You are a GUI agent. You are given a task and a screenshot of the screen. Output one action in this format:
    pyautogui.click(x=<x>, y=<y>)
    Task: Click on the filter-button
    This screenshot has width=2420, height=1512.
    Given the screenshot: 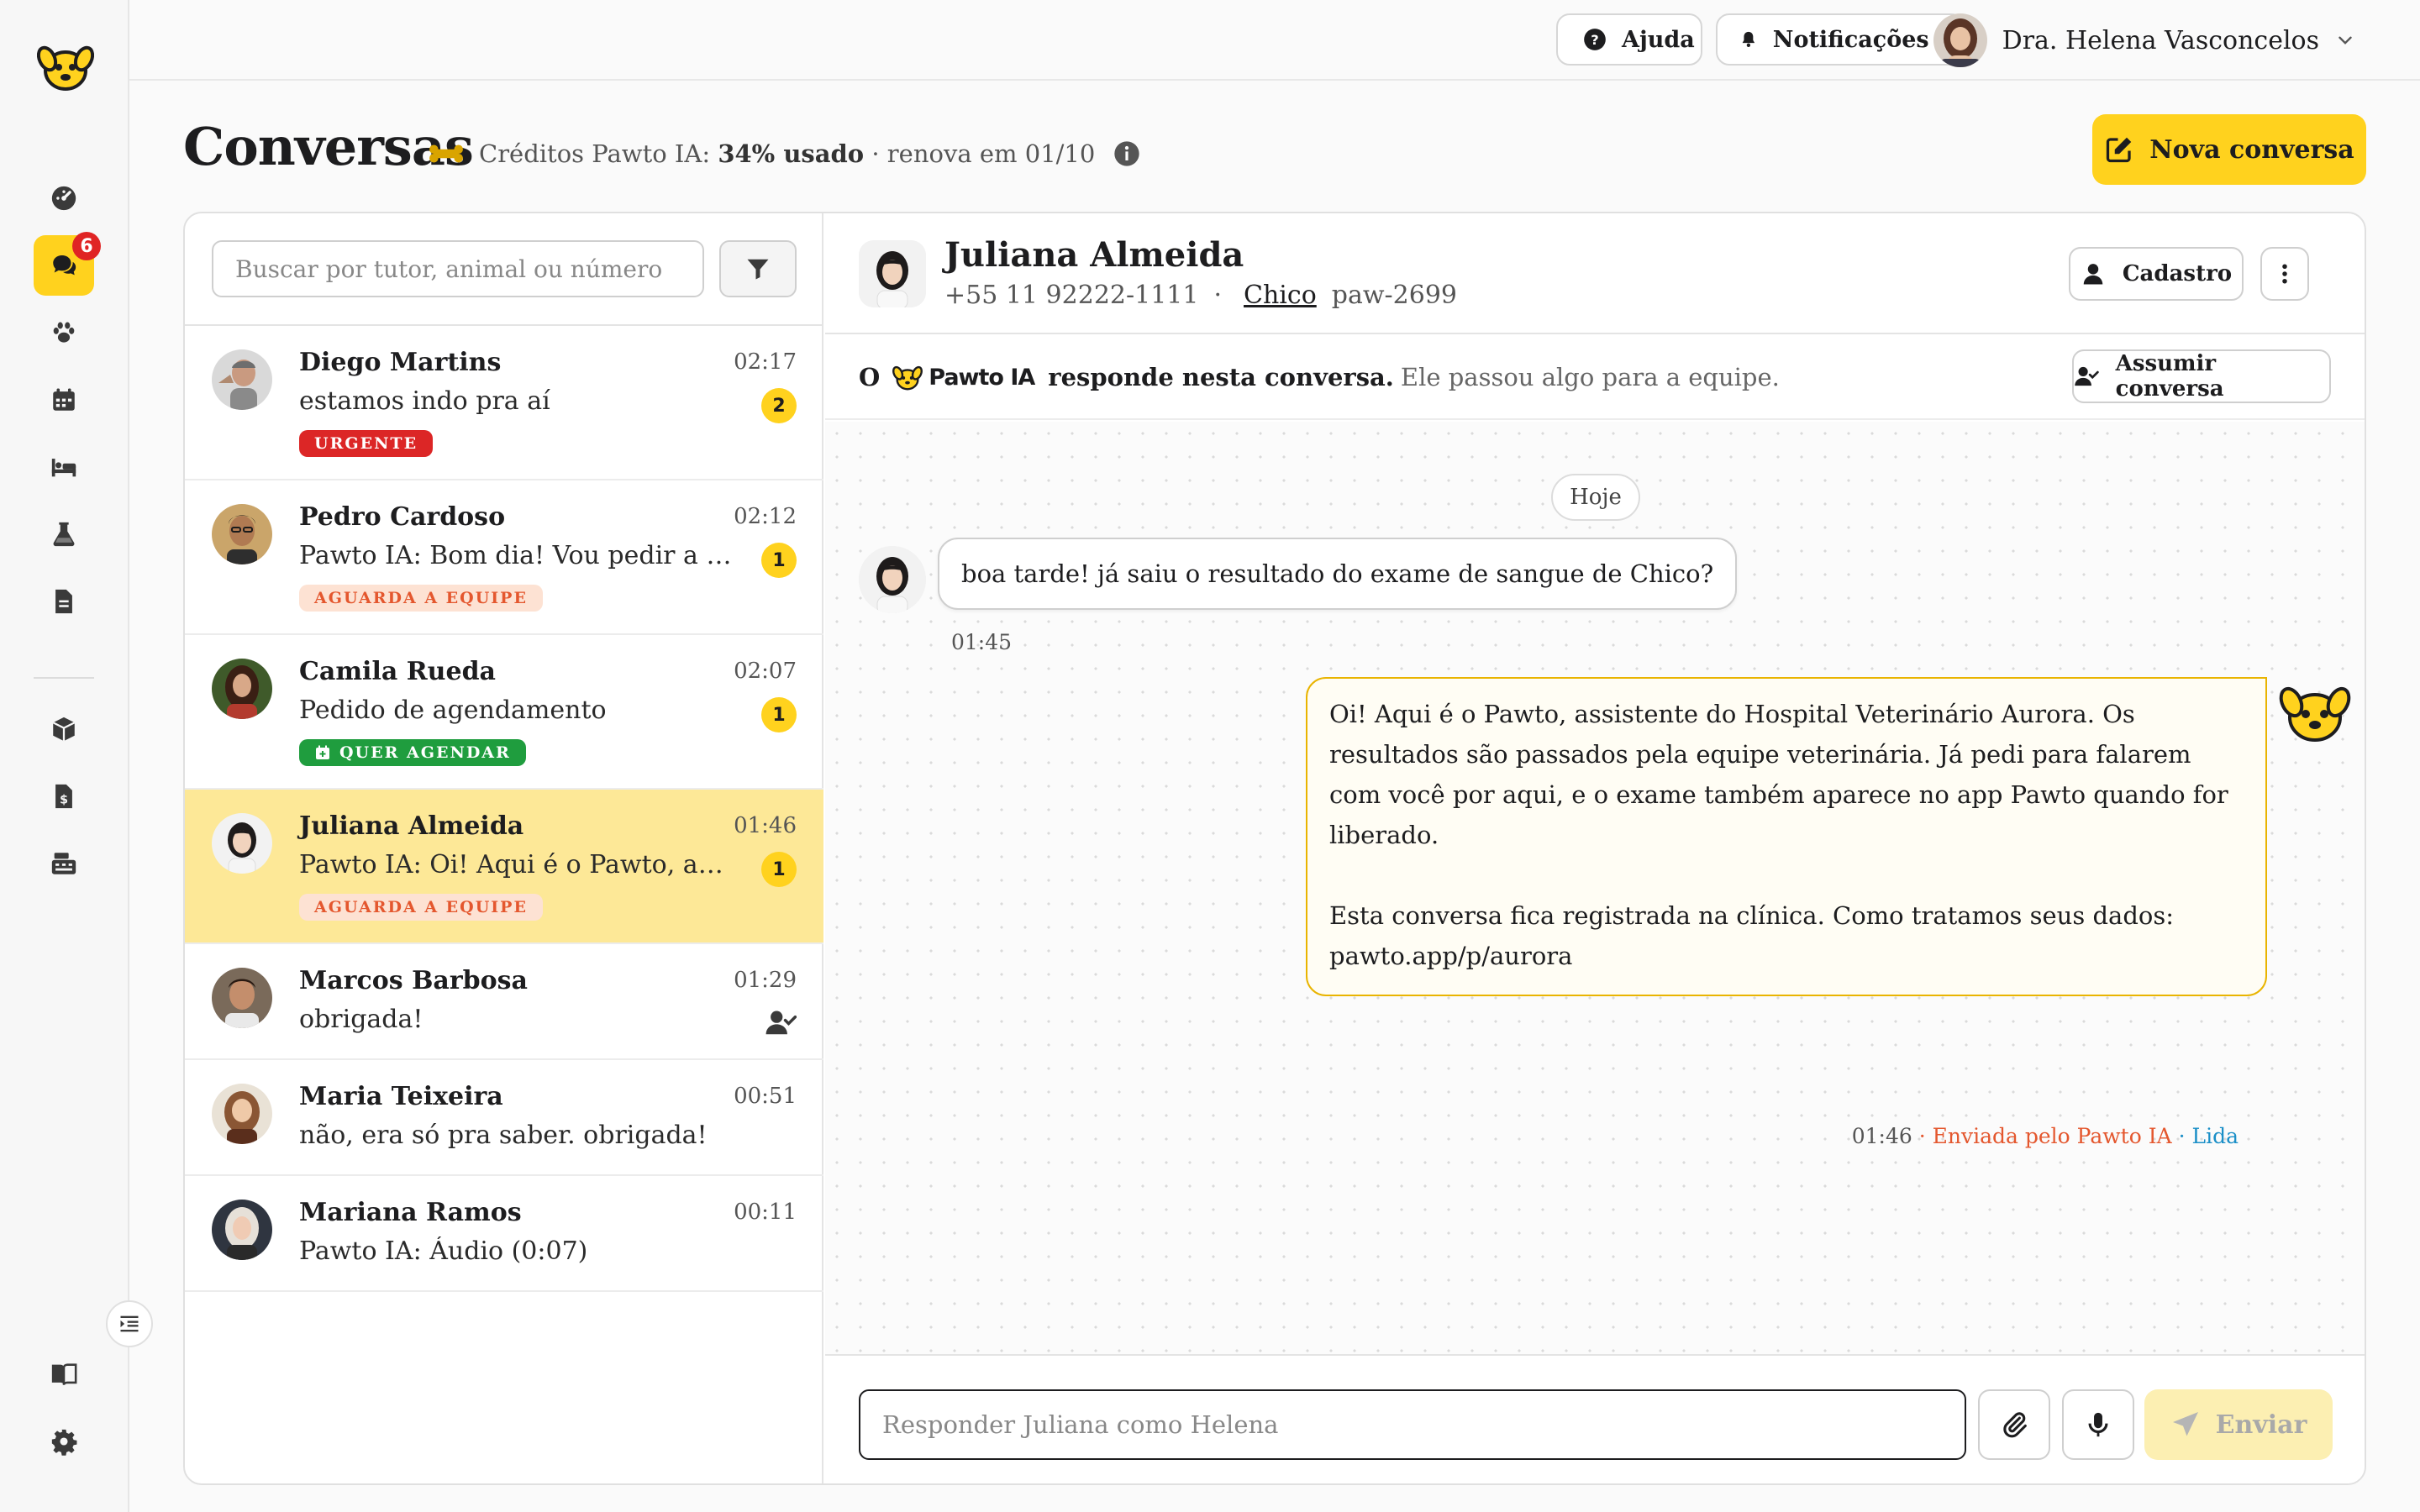 What is the action you would take?
    pyautogui.click(x=758, y=268)
    